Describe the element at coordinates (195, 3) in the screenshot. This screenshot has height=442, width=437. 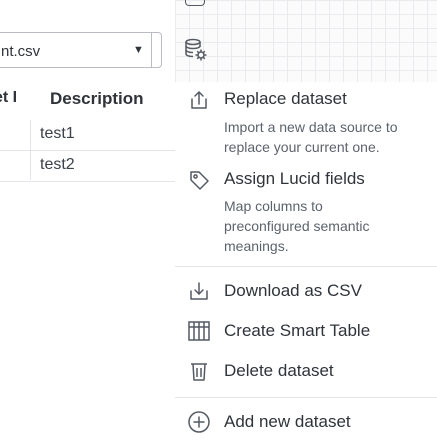
I see `layout-icon` at that location.